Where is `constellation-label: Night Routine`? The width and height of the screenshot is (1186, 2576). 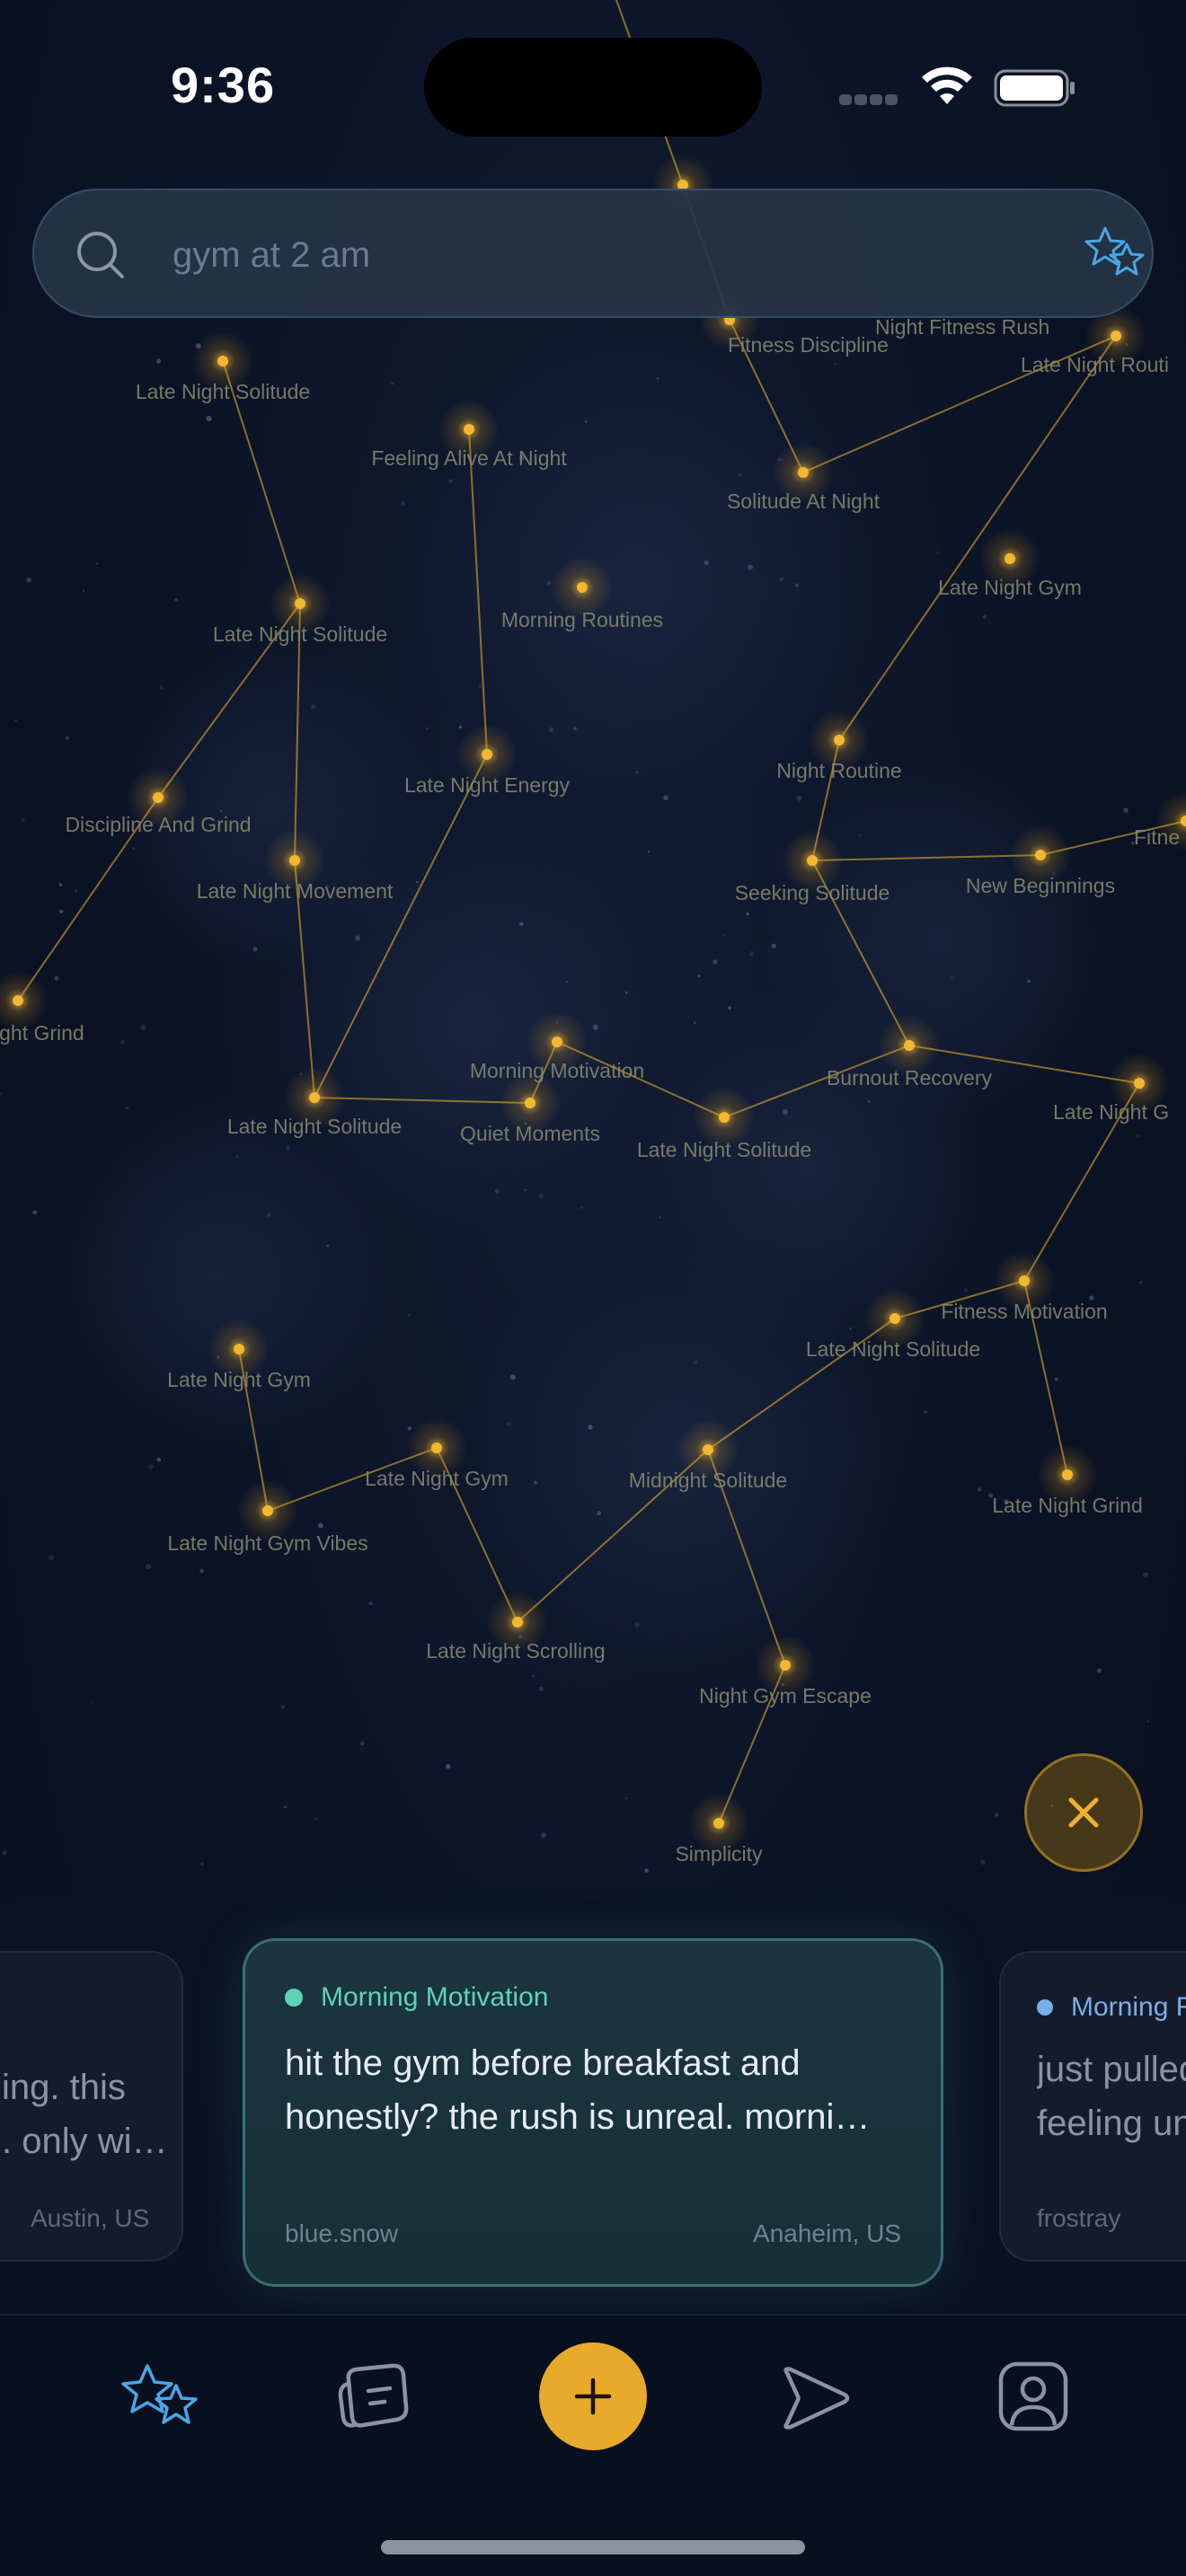
constellation-label: Night Routine is located at coordinates (838, 770).